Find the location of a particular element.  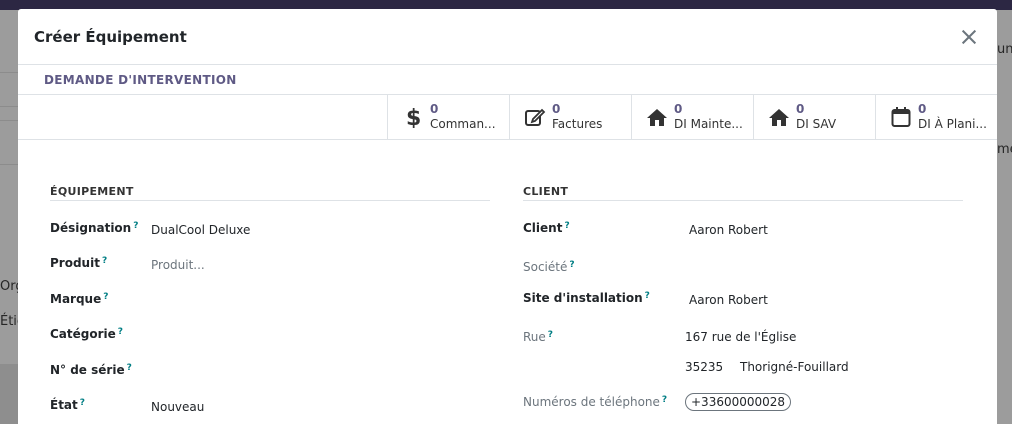

smart-button-label: Factures is located at coordinates (577, 124).